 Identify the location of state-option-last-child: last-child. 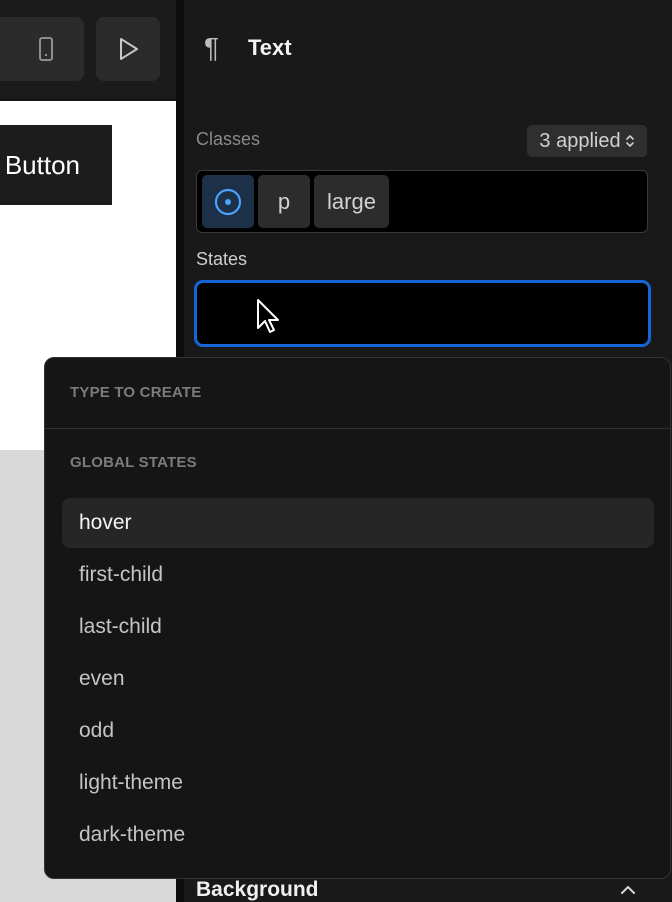
(358, 627).